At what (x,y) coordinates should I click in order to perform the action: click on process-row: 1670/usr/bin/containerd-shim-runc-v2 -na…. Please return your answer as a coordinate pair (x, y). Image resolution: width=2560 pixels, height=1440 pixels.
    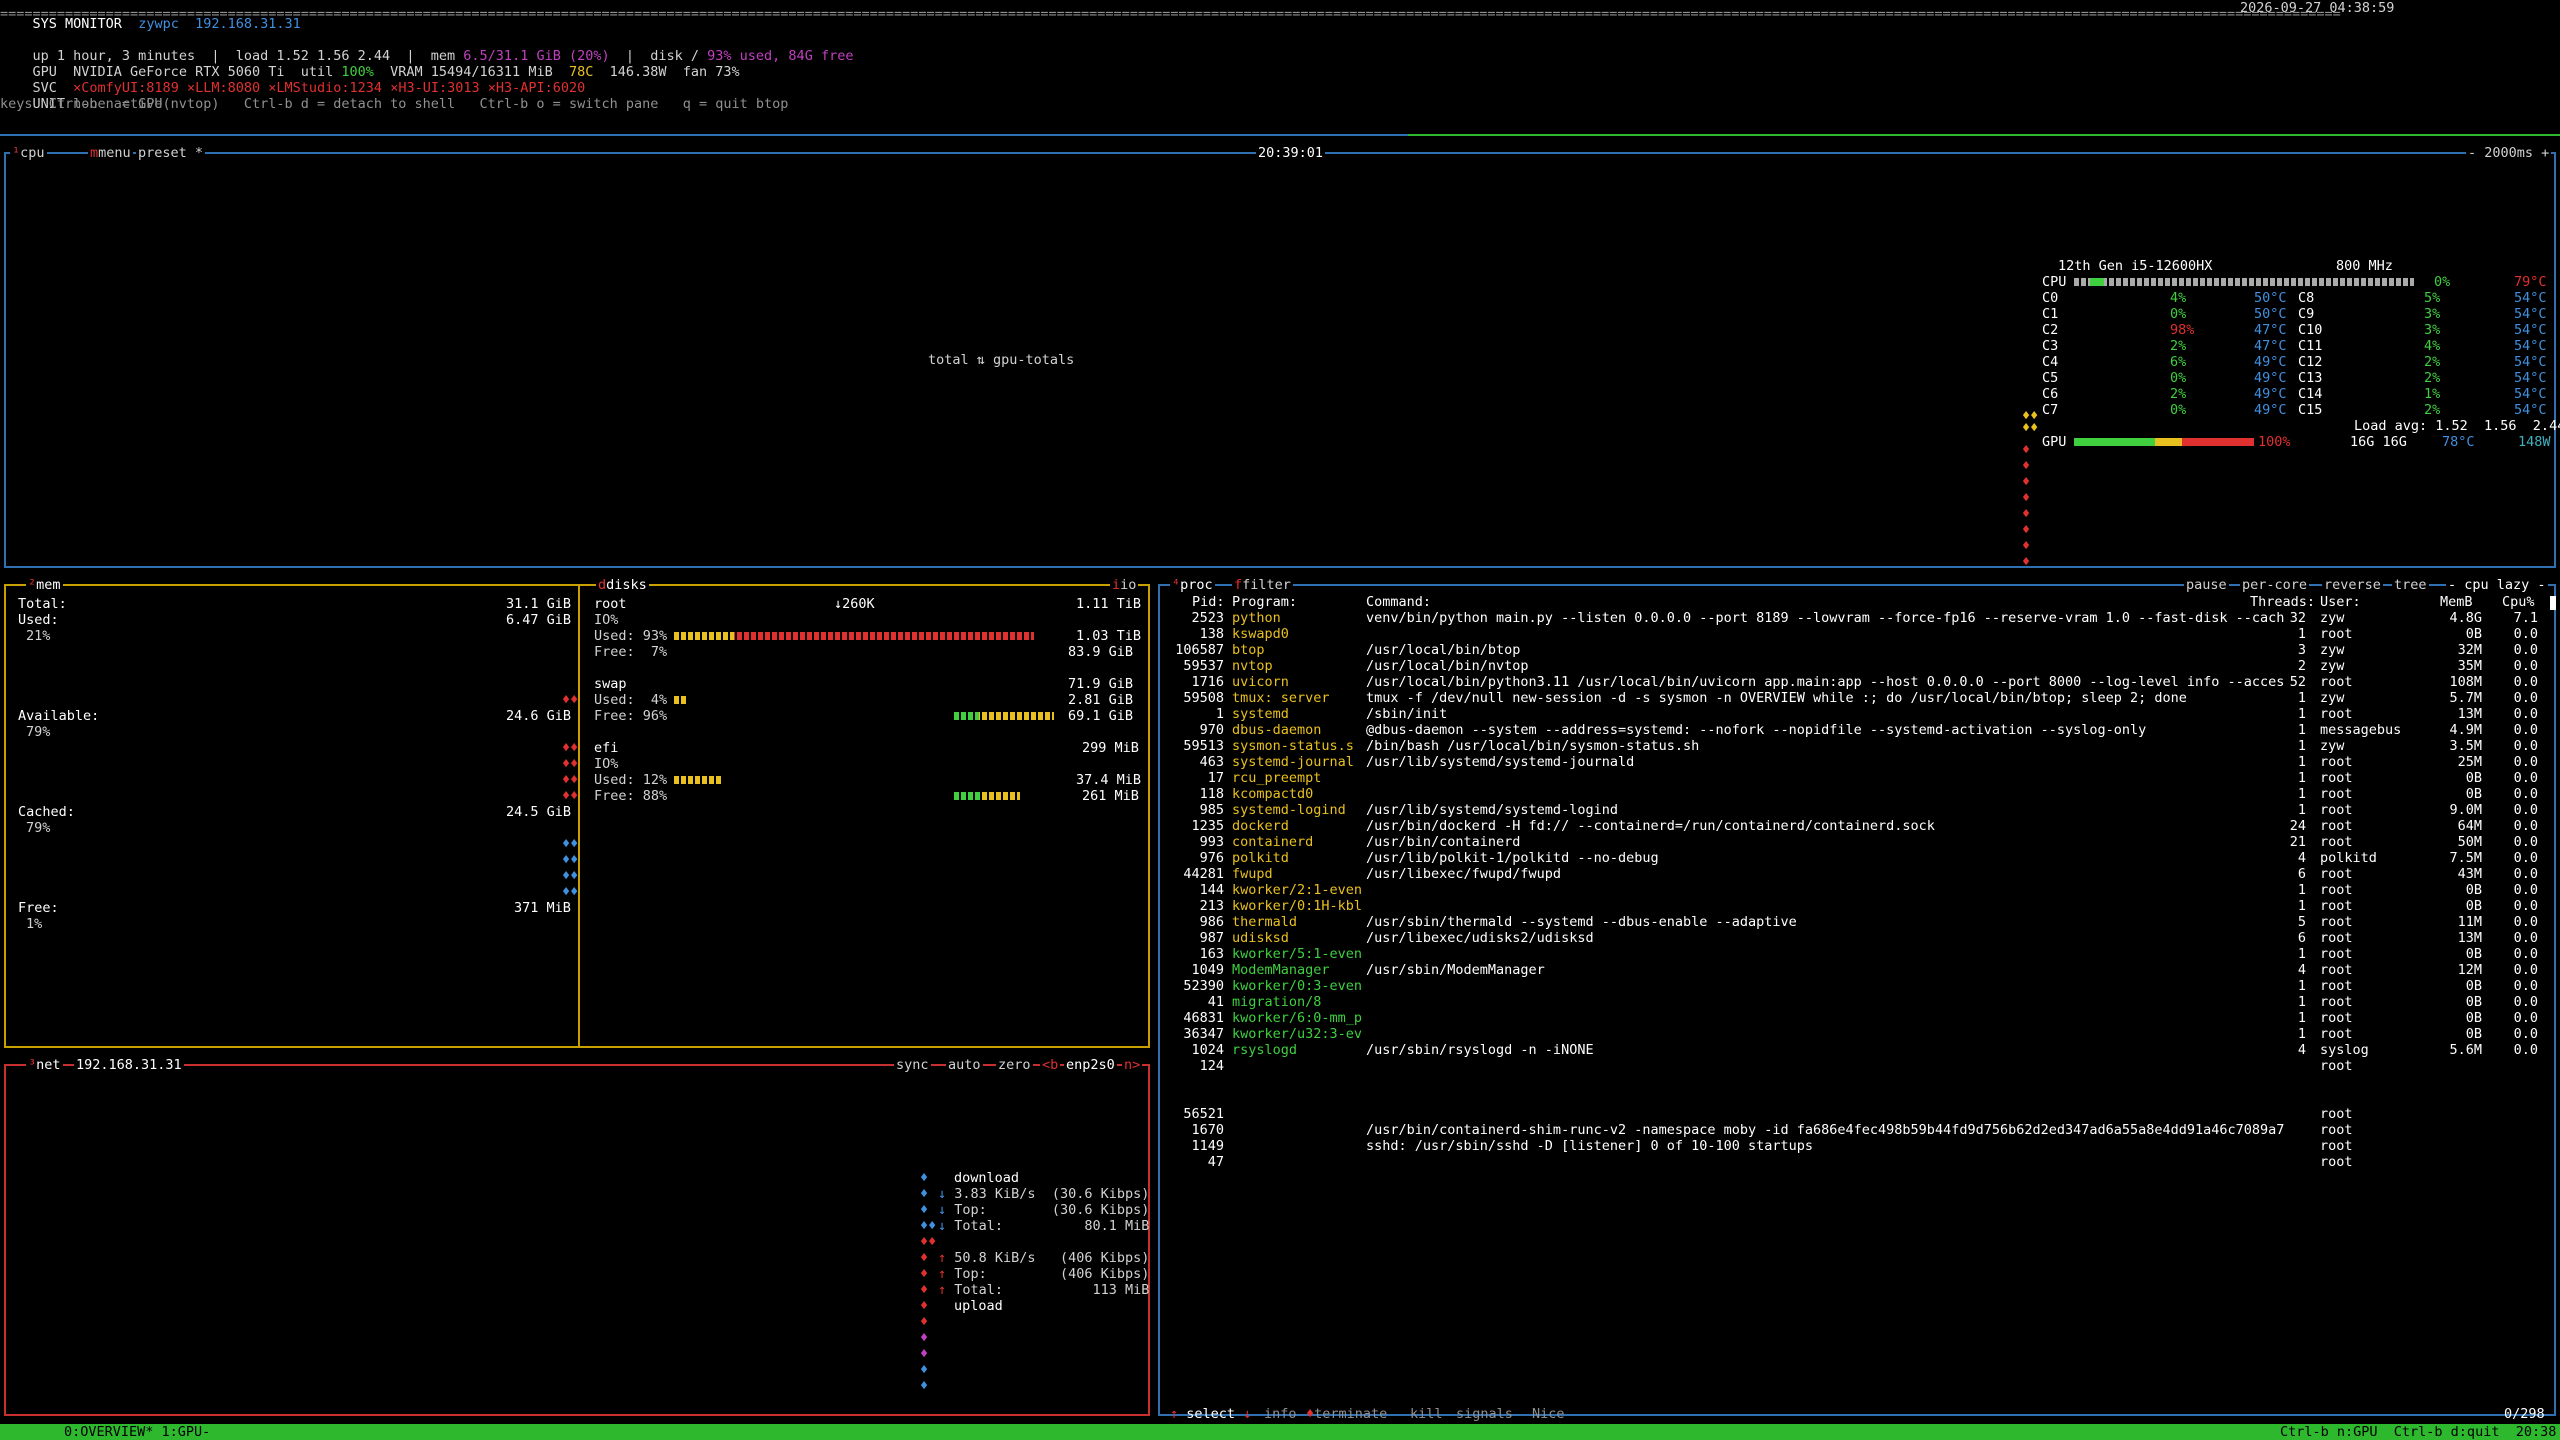
    Looking at the image, I should click on (1855, 1130).